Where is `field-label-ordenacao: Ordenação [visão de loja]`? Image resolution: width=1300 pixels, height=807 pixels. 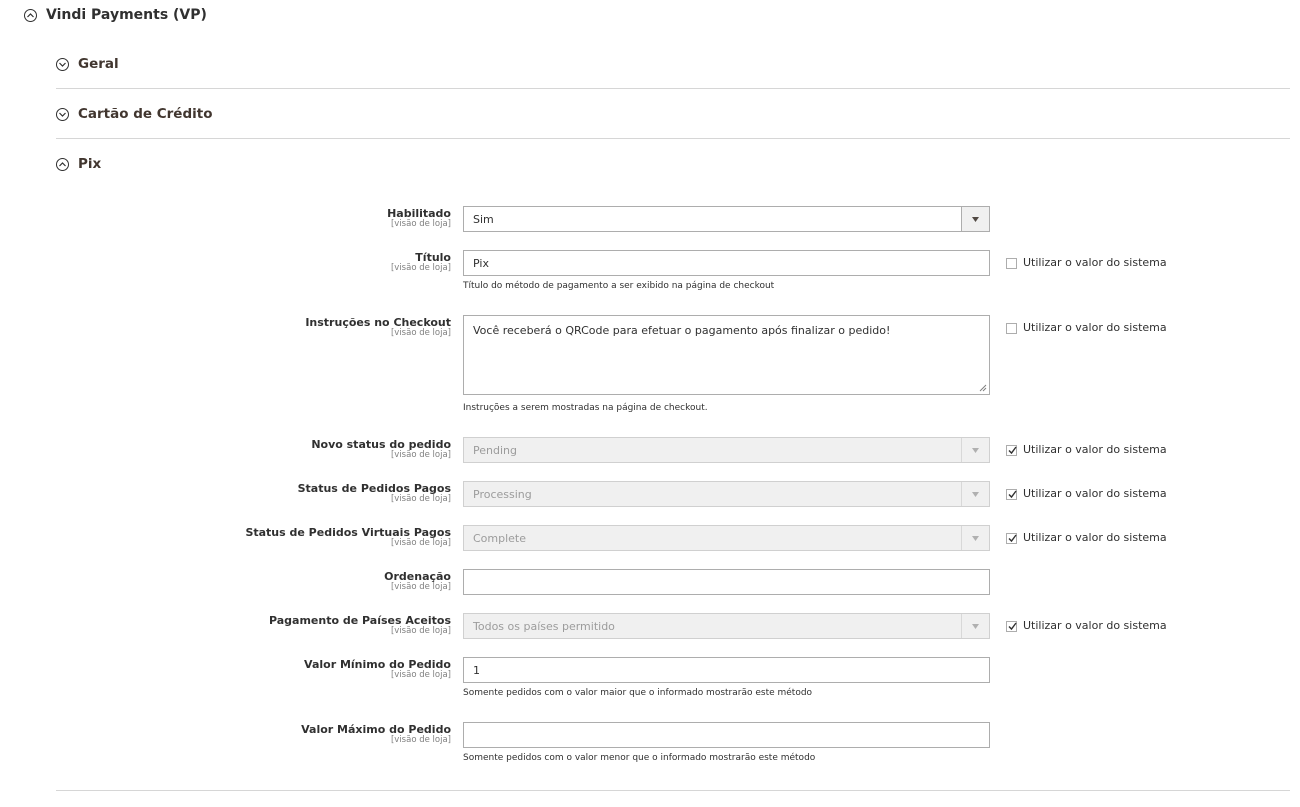
field-label-ordenacao: Ordenação [visão de loja] is located at coordinates (417, 581).